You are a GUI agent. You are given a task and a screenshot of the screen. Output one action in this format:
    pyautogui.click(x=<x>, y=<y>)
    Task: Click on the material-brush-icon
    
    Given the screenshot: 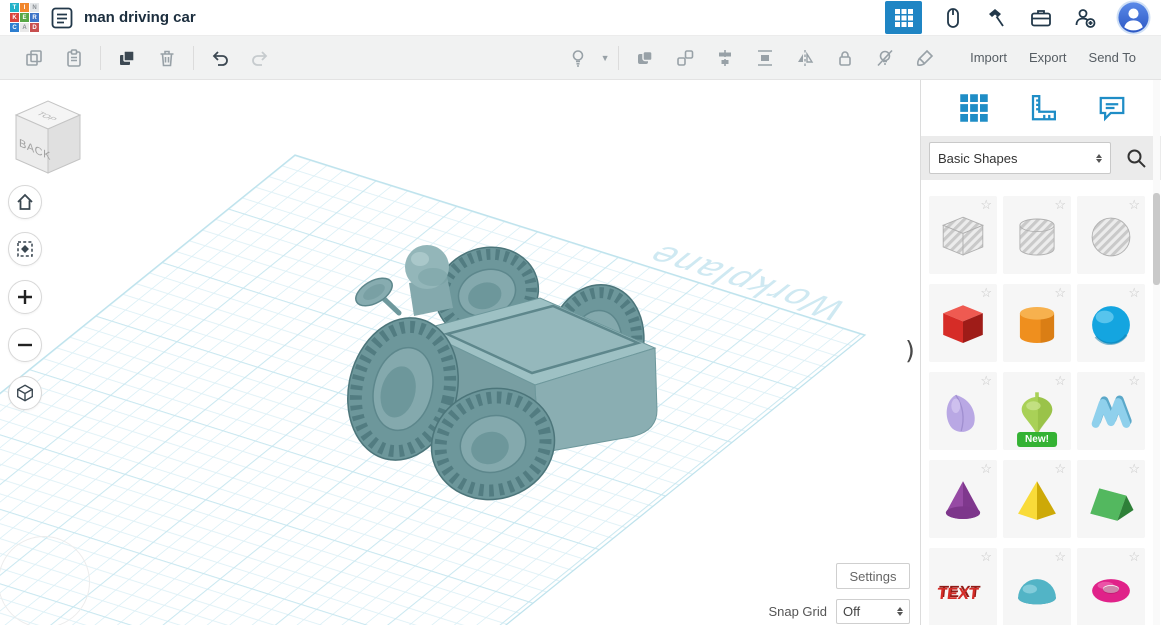 What is the action you would take?
    pyautogui.click(x=925, y=58)
    